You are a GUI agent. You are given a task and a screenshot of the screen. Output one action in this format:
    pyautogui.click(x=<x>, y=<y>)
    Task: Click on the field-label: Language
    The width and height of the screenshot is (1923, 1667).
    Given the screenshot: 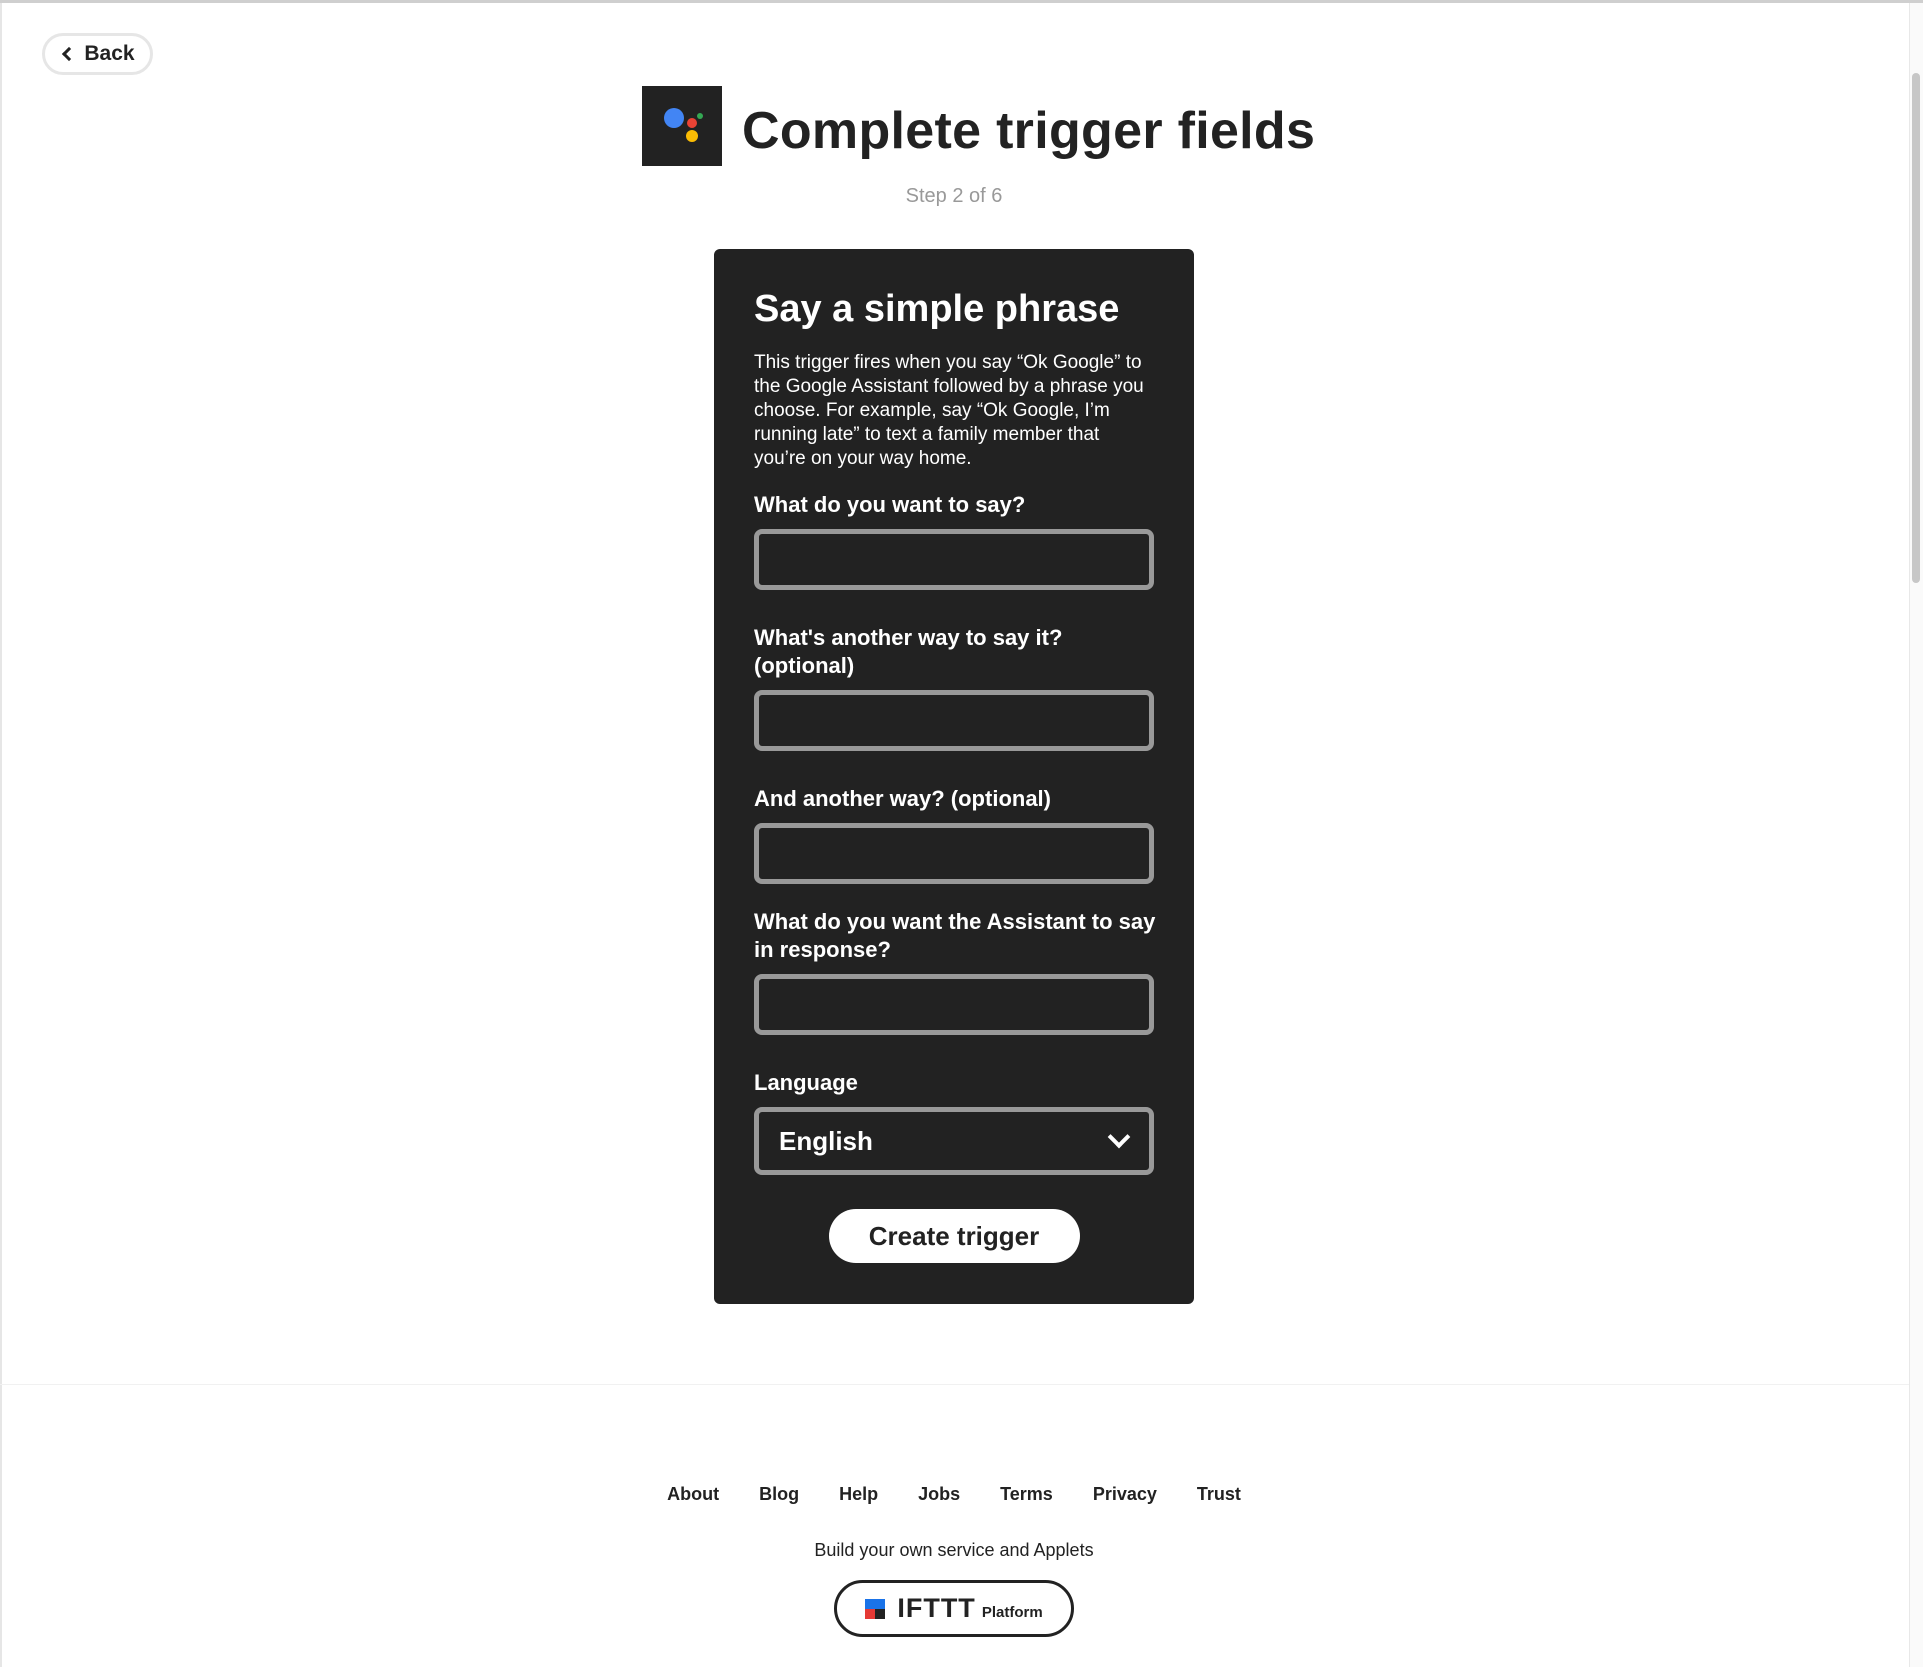 What is the action you would take?
    pyautogui.click(x=806, y=1082)
    